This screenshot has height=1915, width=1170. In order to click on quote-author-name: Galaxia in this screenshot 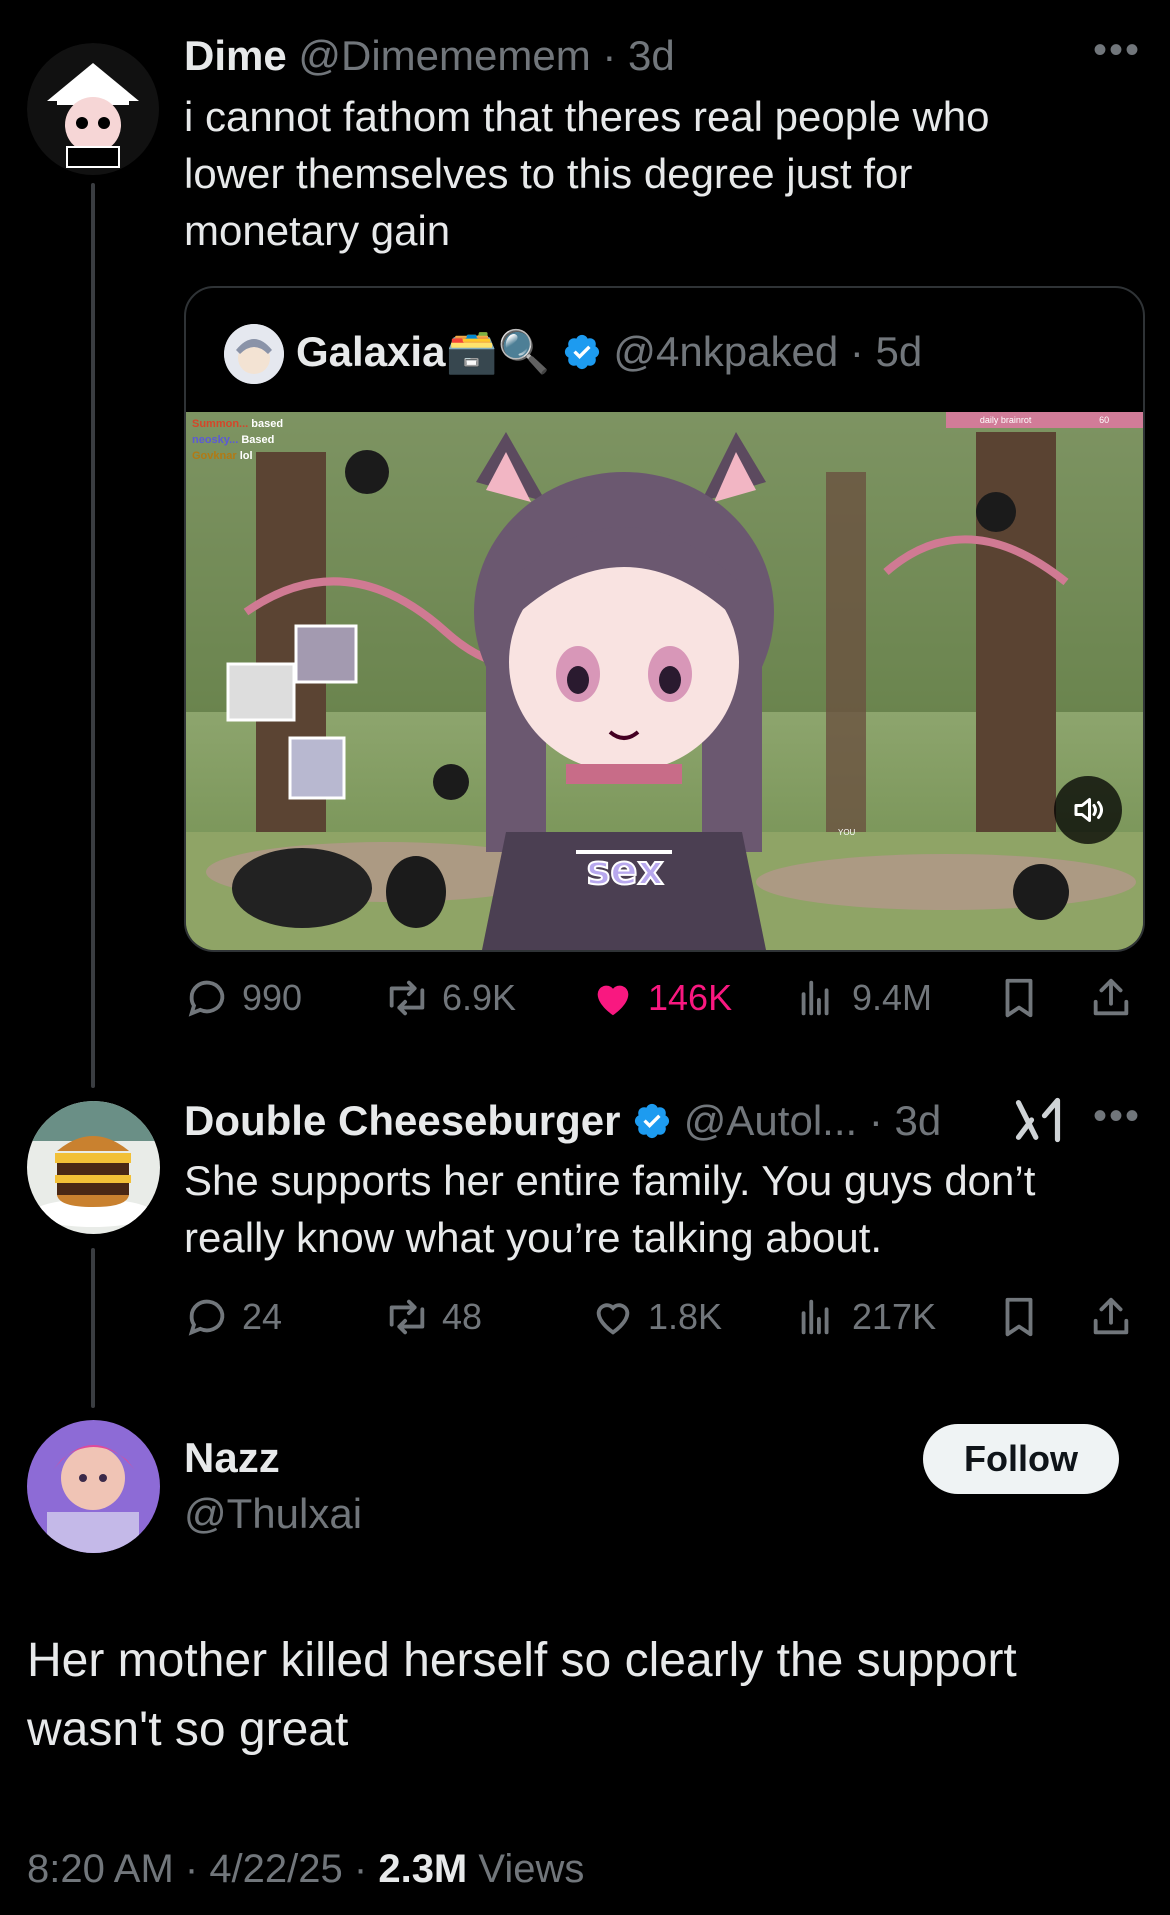, I will do `click(370, 351)`.